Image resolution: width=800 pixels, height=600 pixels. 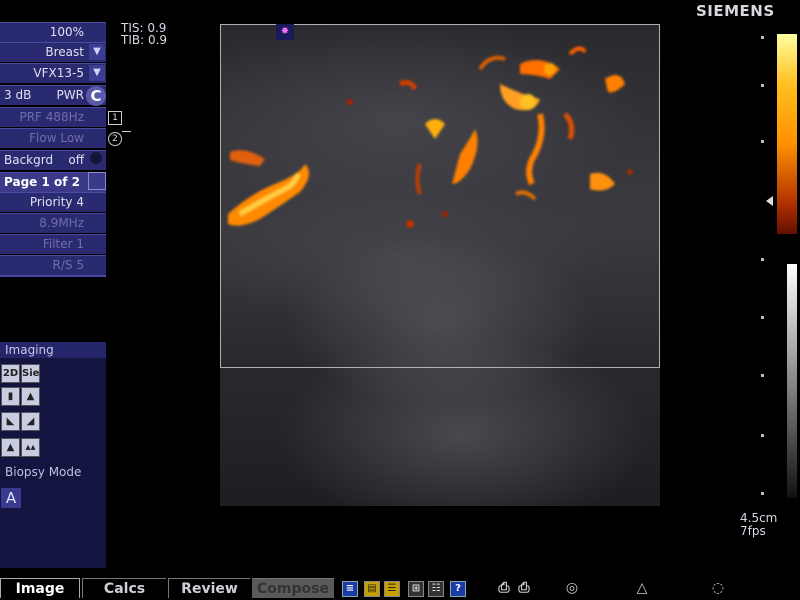 I want to click on marker-line, so click(x=126, y=131).